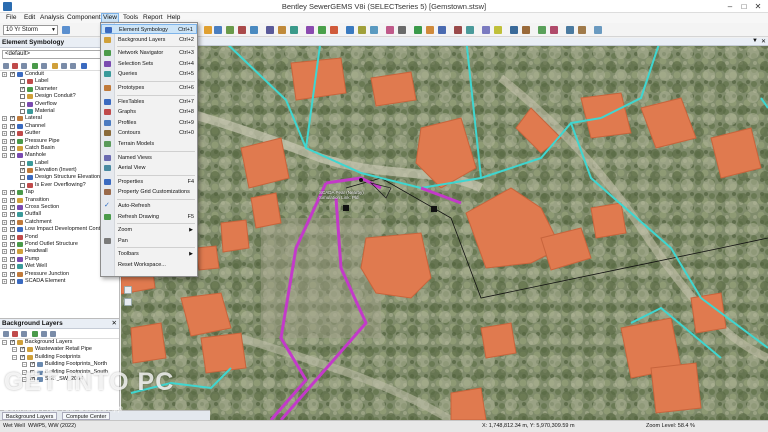  What do you see at coordinates (149, 230) in the screenshot?
I see `view-menu-item: Zoom ▶` at bounding box center [149, 230].